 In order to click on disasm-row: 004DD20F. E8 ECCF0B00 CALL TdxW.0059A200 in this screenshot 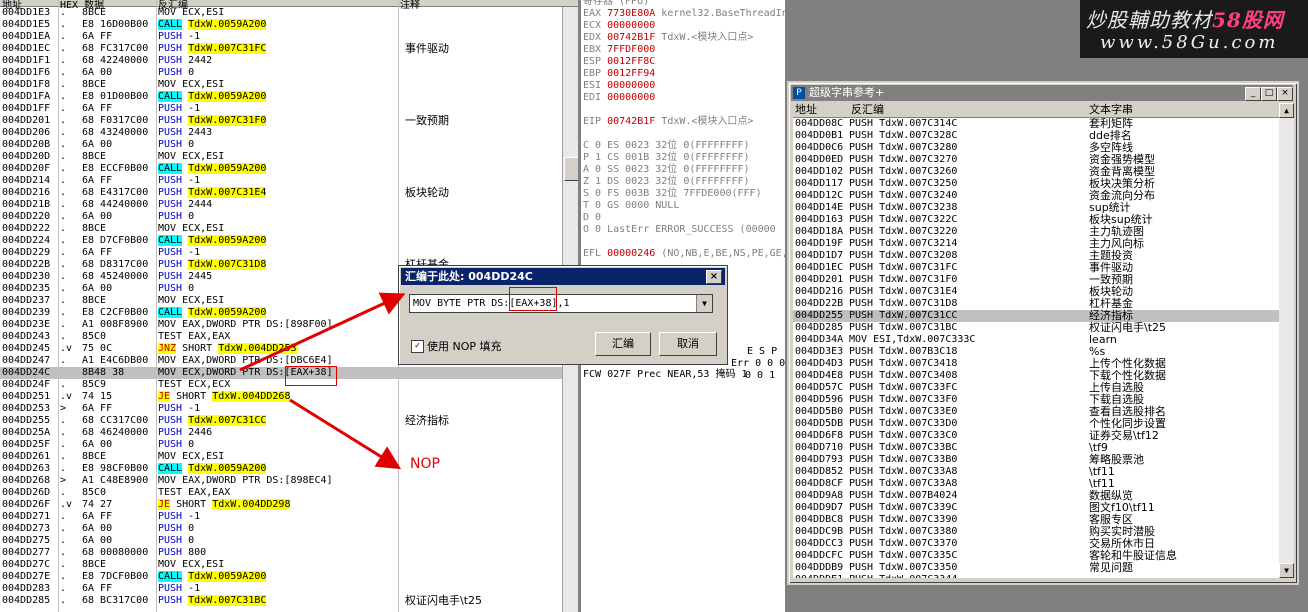, I will do `click(289, 169)`.